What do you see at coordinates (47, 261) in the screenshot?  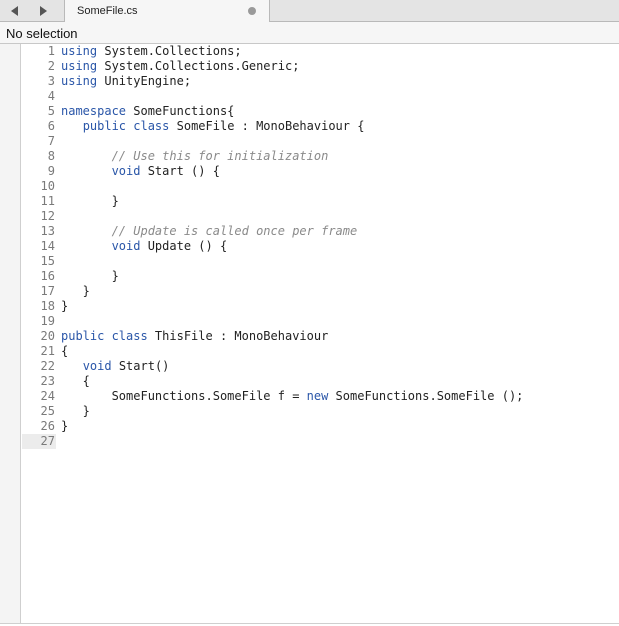 I see `line-number: 15` at bounding box center [47, 261].